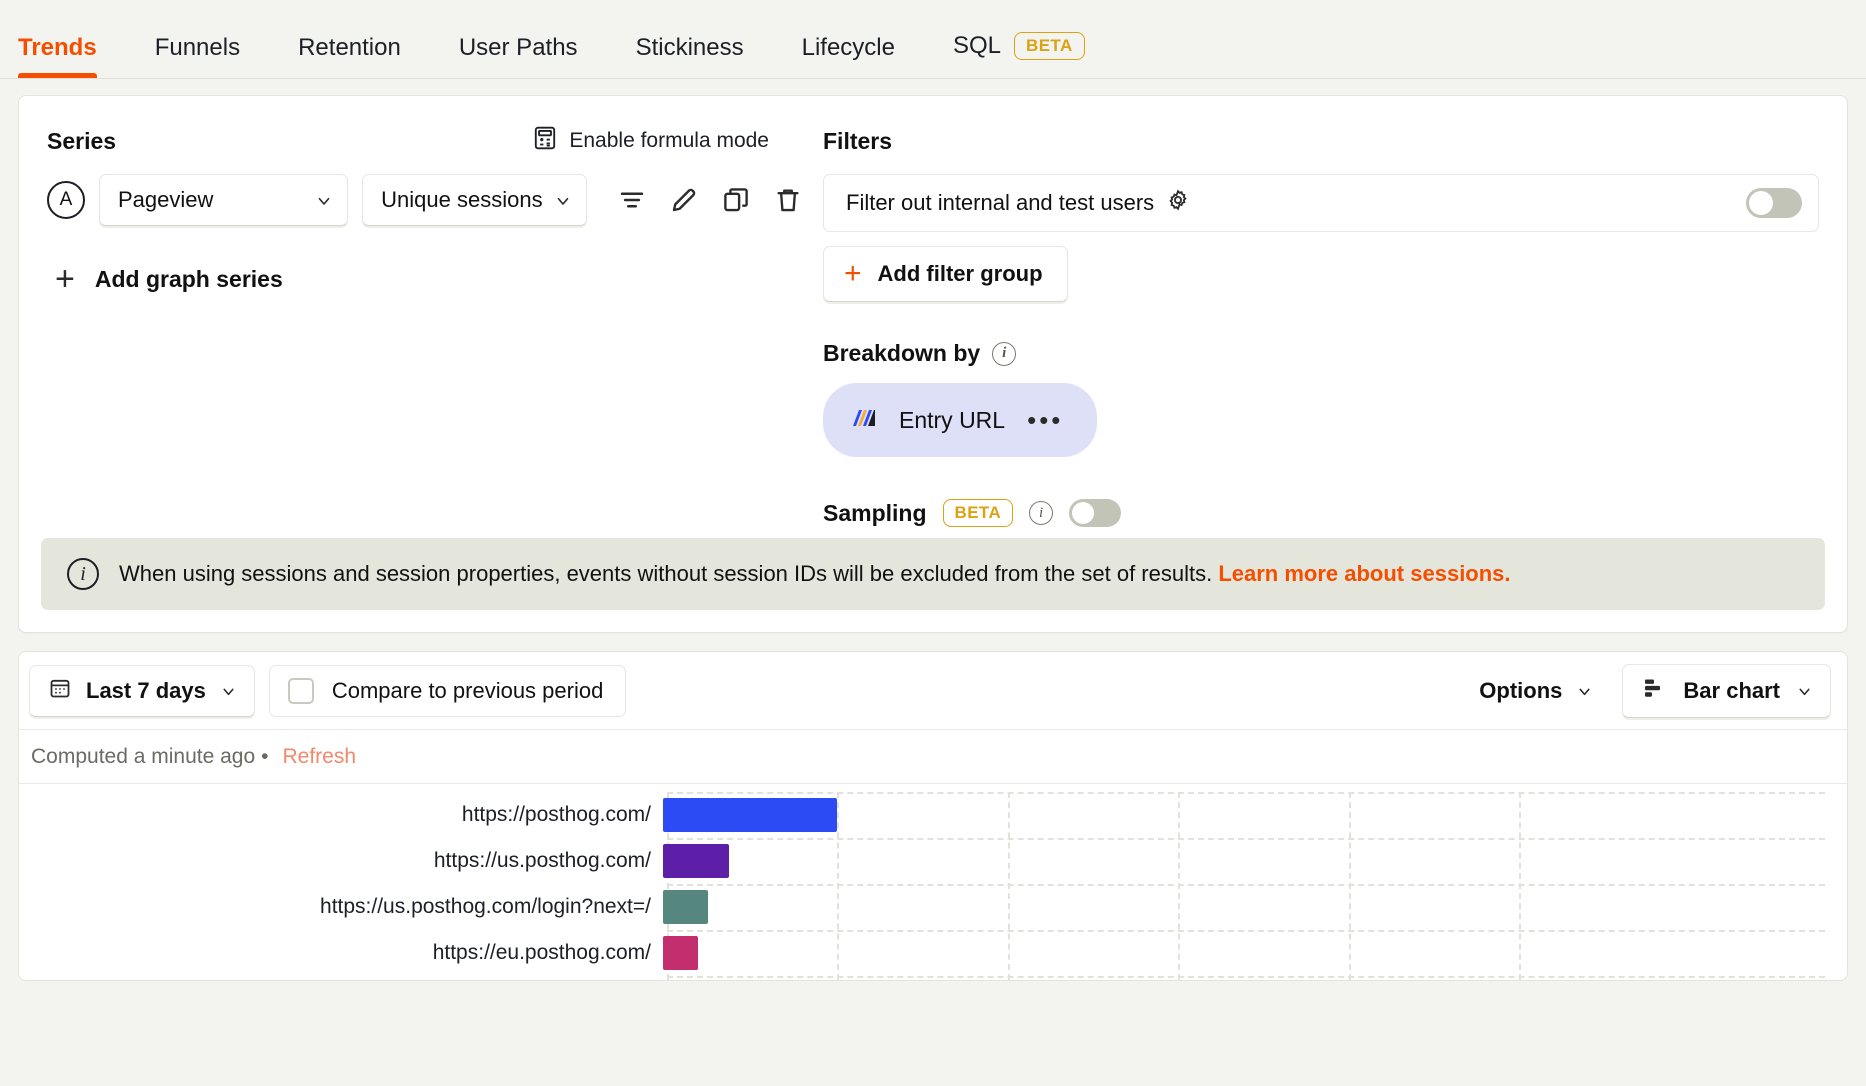  What do you see at coordinates (1246, 977) in the screenshot?
I see `grid-line-horizontal` at bounding box center [1246, 977].